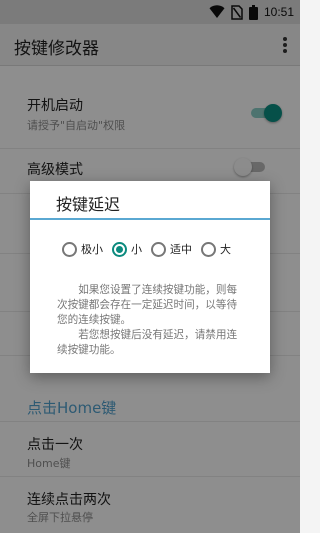  Describe the element at coordinates (150, 219) in the screenshot. I see `dialog-divider` at that location.